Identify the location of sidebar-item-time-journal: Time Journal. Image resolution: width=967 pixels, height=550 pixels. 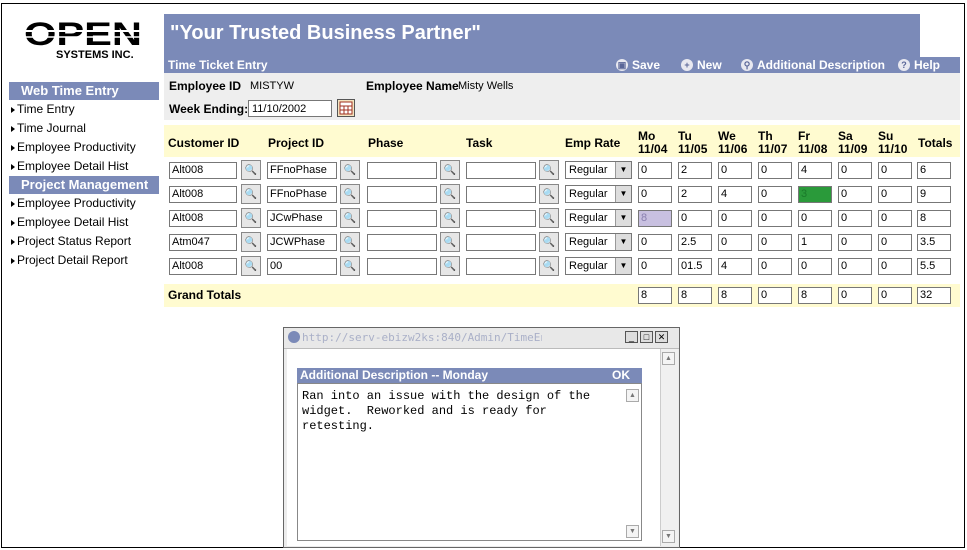
(84, 128).